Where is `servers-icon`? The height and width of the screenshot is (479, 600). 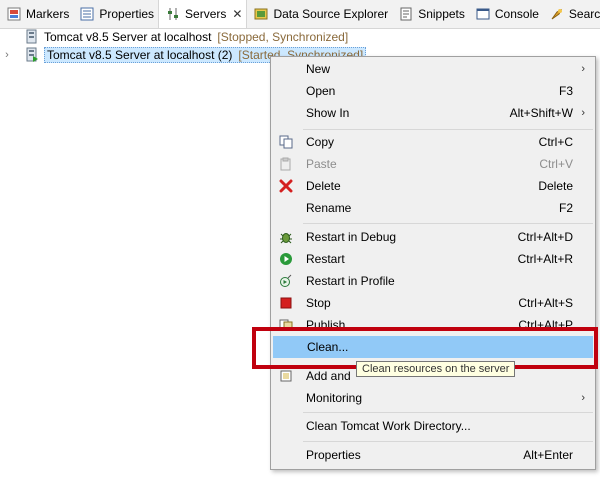
servers-icon is located at coordinates (173, 14).